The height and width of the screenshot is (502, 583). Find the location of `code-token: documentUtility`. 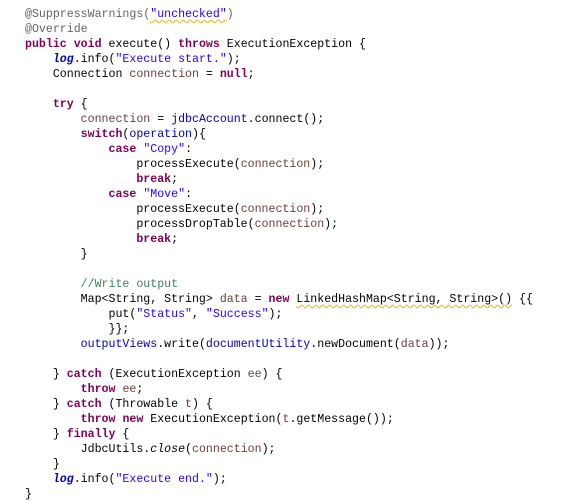

code-token: documentUtility is located at coordinates (258, 344).